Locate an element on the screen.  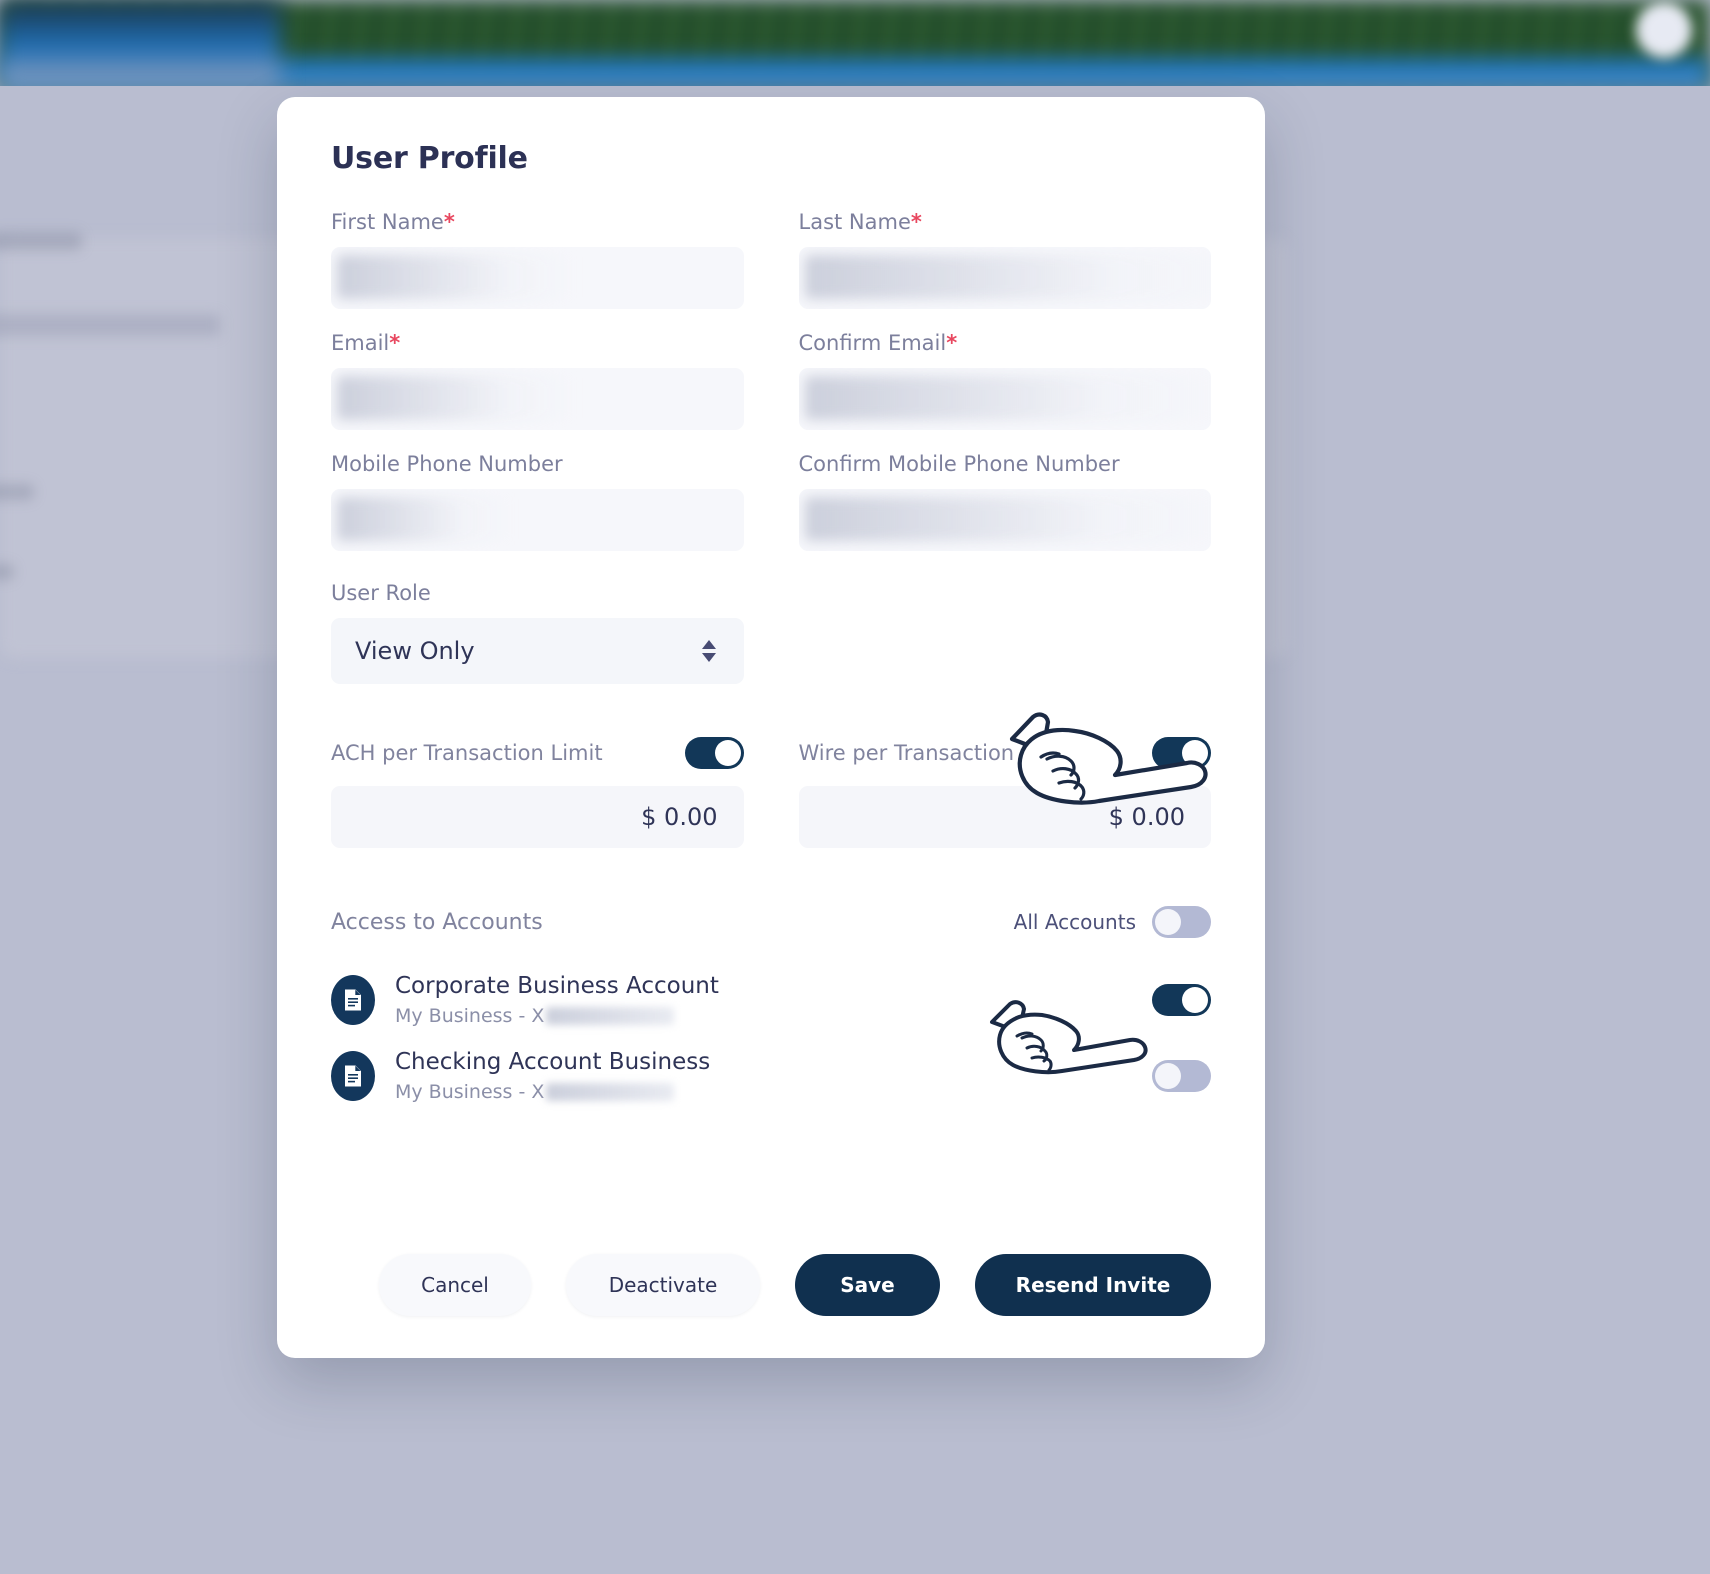
page-title: User Profile is located at coordinates (429, 158).